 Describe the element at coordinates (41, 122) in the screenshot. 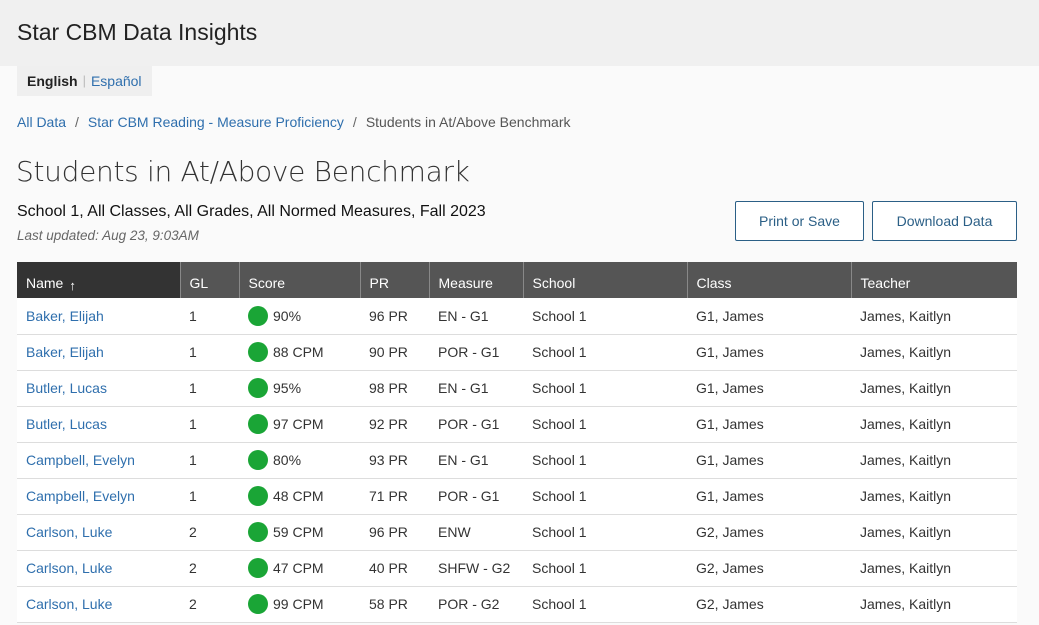

I see `breadcrumb-all-data: All Data` at that location.